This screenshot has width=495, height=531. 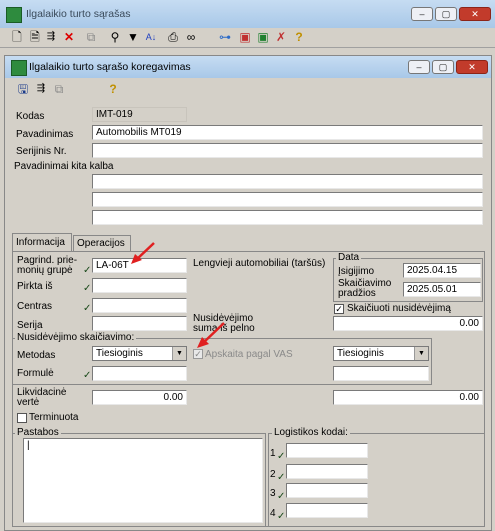 I want to click on maximize-button: ▢, so click(x=446, y=14).